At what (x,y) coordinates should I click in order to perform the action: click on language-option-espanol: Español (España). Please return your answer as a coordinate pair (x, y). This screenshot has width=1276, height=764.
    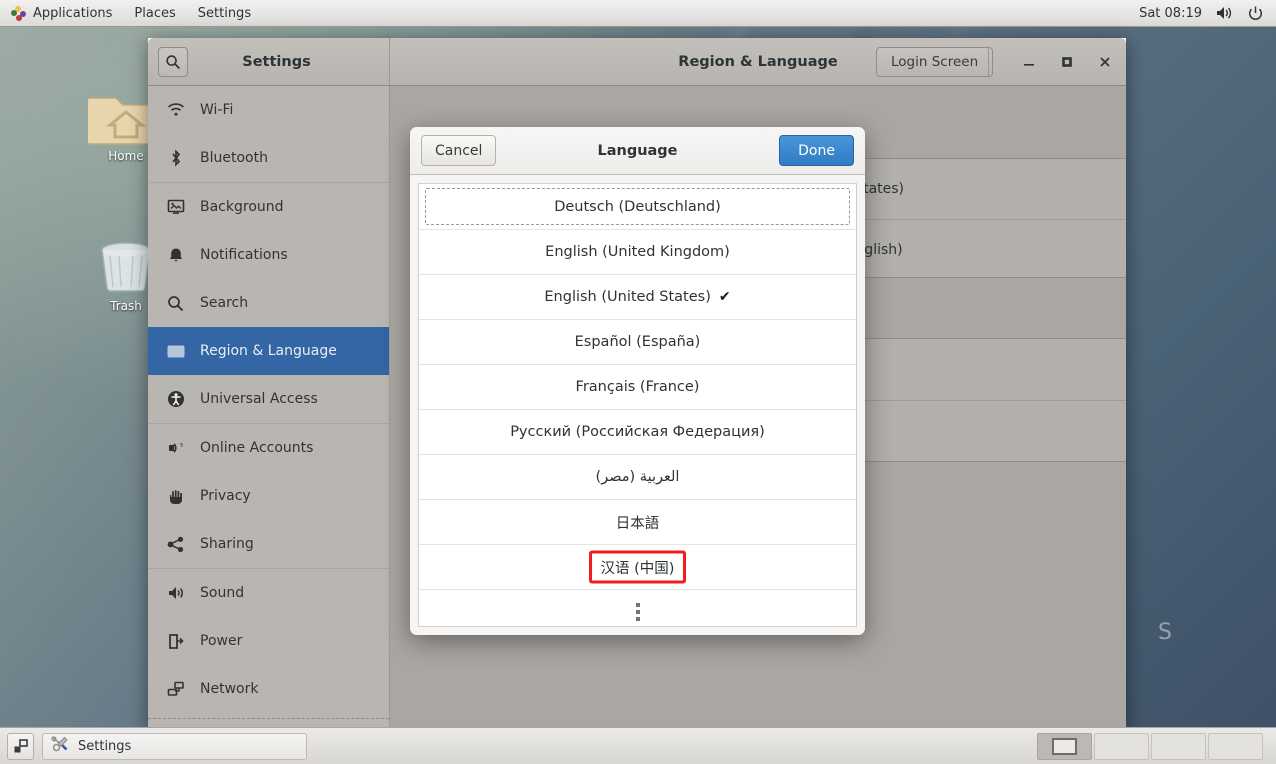
    Looking at the image, I should click on (637, 341).